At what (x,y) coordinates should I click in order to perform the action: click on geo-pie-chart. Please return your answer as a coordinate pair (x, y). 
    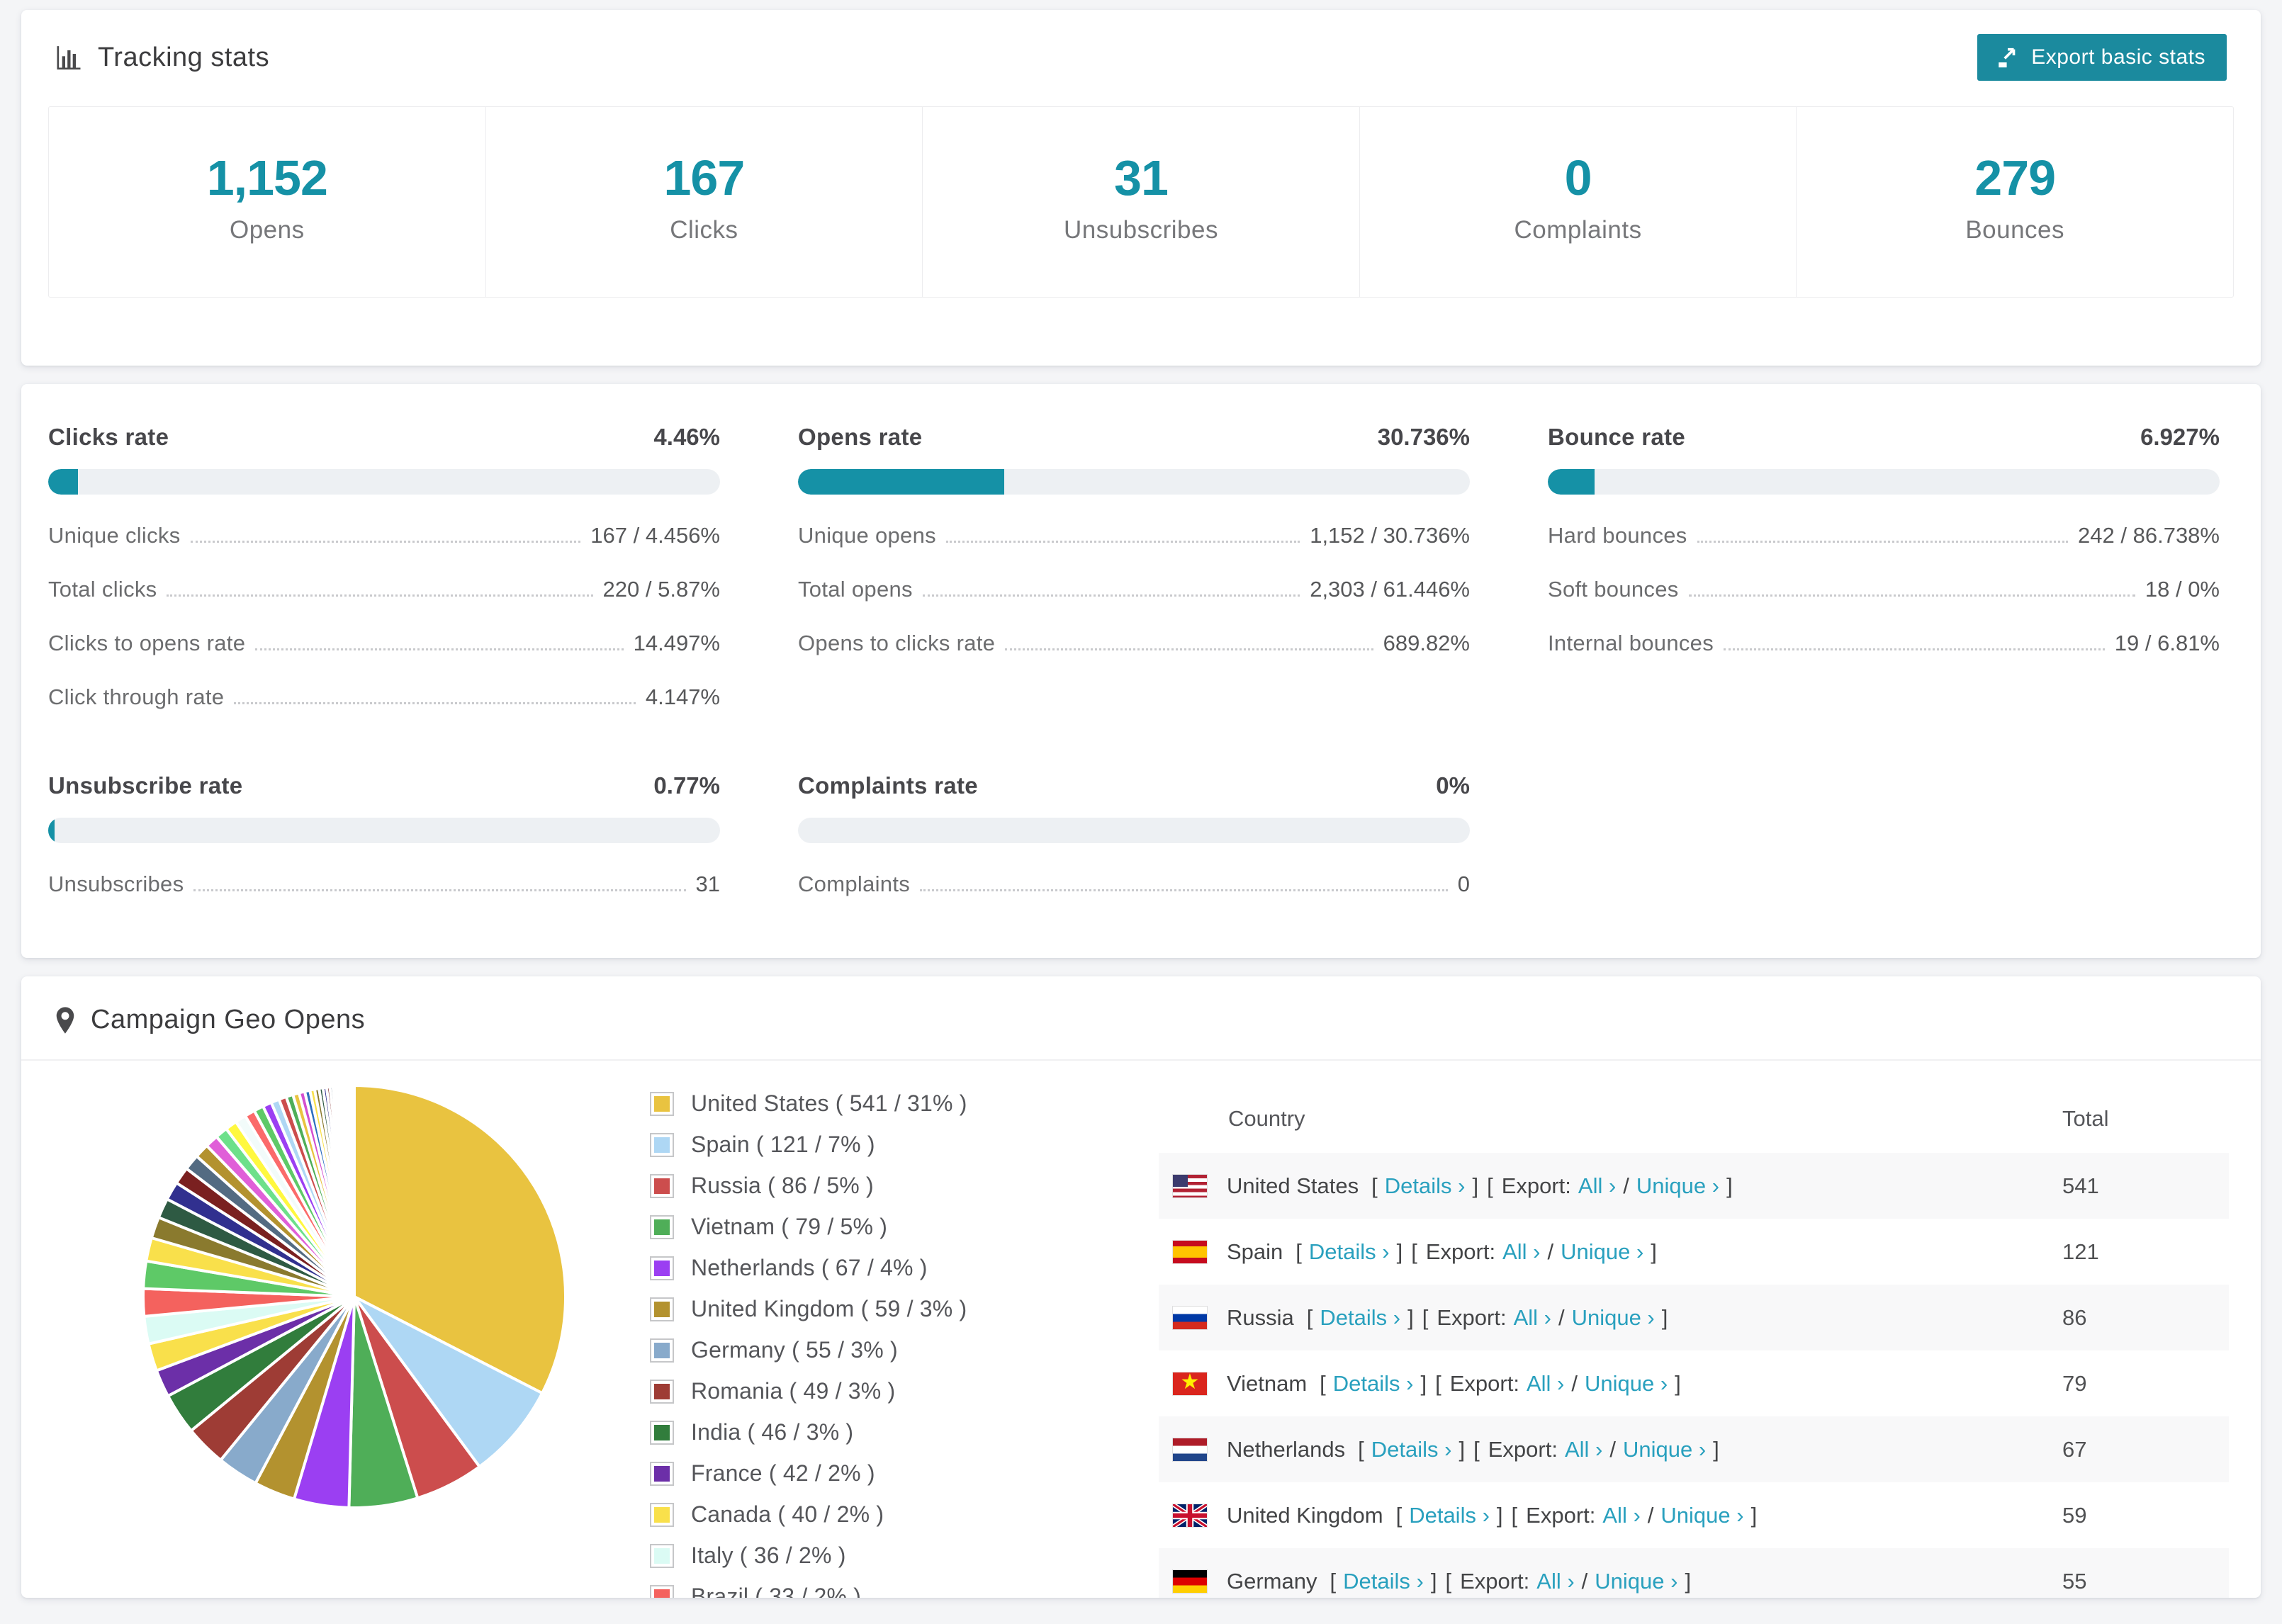
    Looking at the image, I should click on (354, 1299).